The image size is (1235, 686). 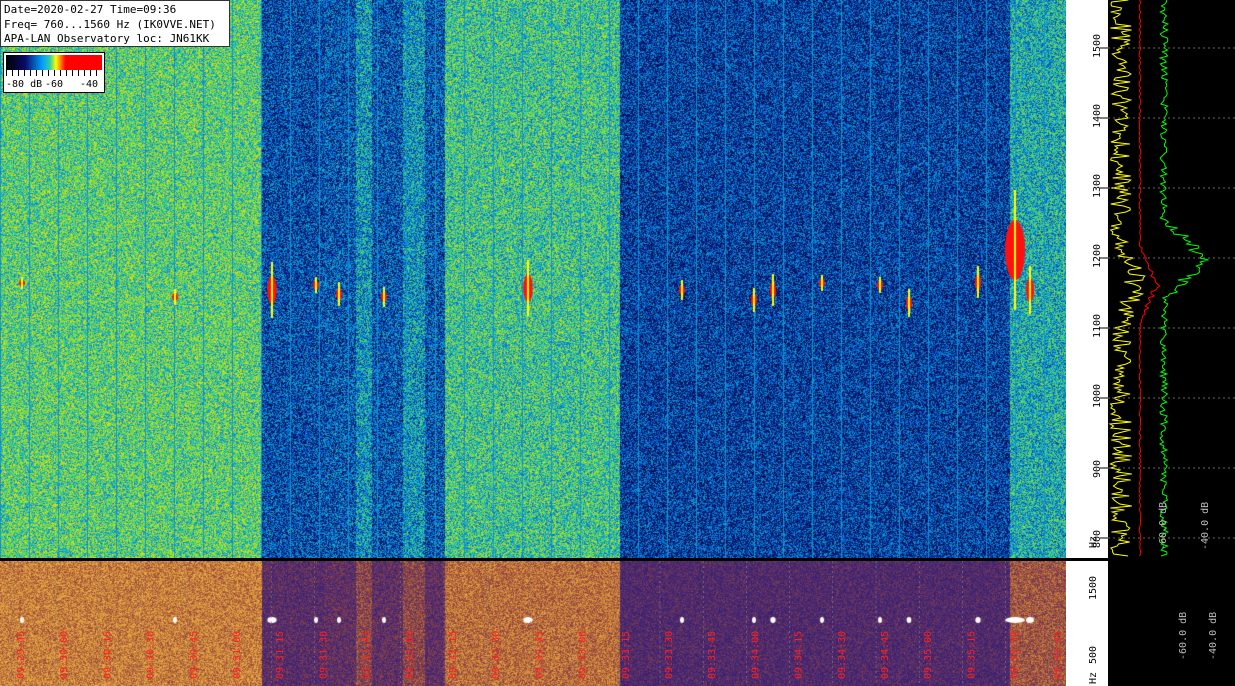 I want to click on time-label: 09:33:45, so click(x=712, y=655).